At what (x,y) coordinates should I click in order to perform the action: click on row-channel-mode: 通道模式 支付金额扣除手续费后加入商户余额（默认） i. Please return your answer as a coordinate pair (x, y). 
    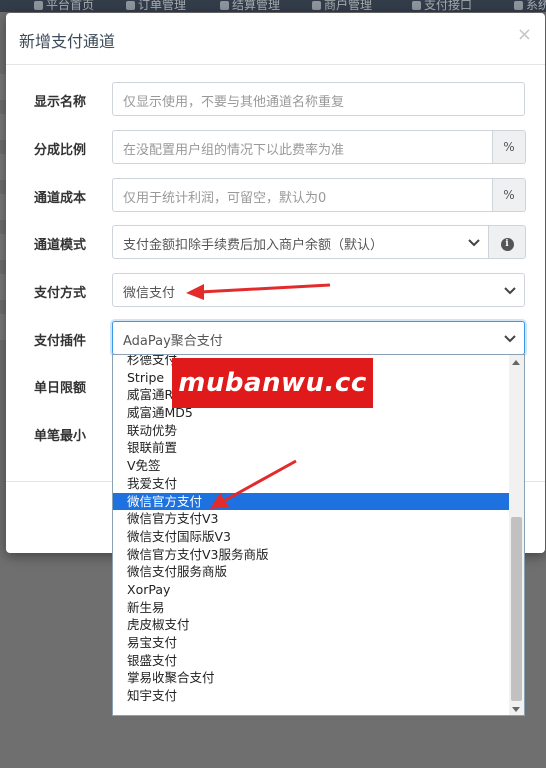
    Looking at the image, I should click on (275, 243).